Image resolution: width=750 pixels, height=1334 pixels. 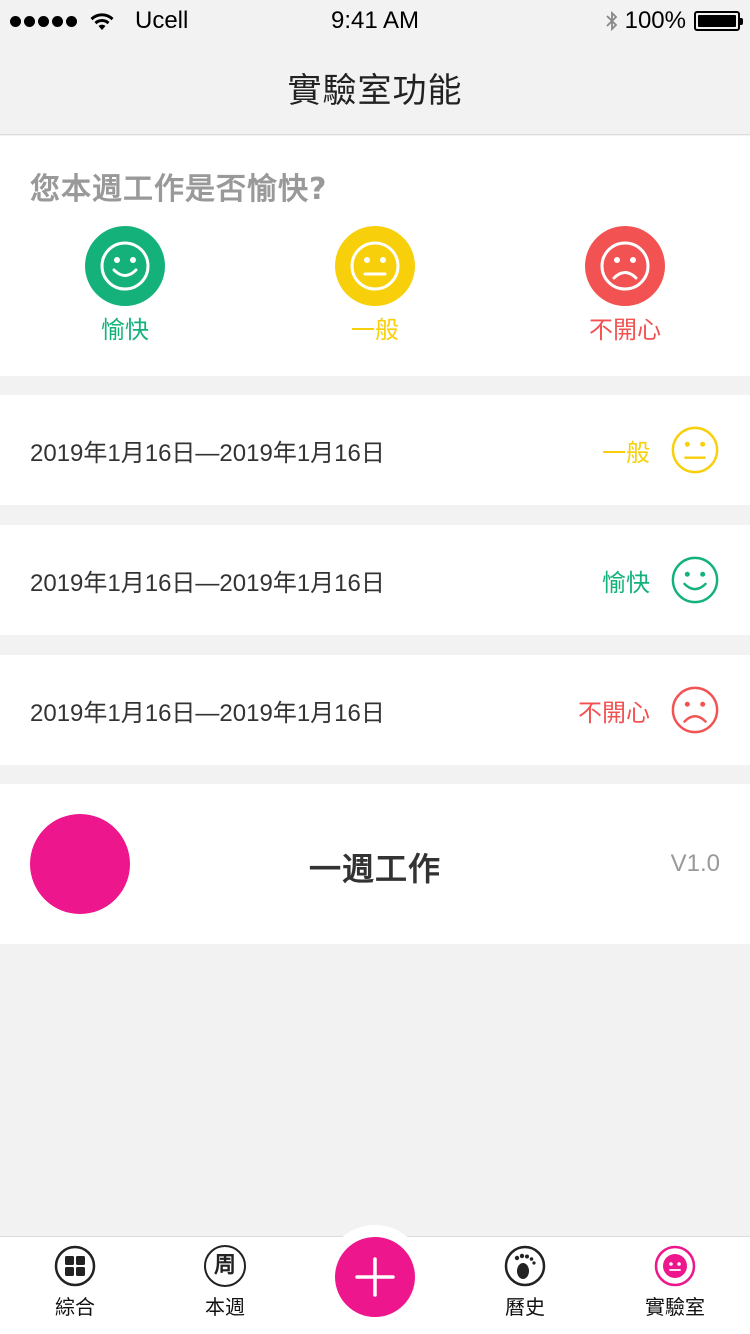 I want to click on mood-option-label: 一般, so click(x=375, y=330).